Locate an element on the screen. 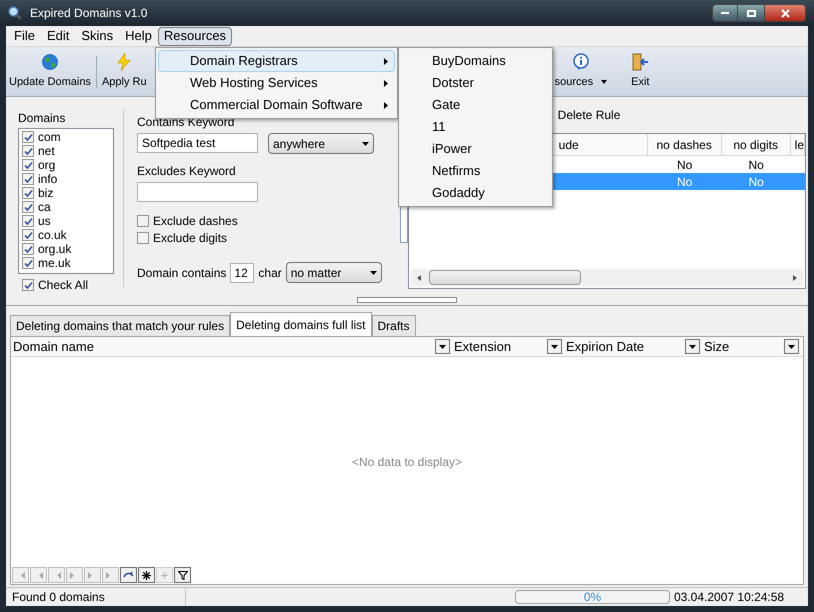 Image resolution: width=814 pixels, height=612 pixels. menu-entry: Domain Registrars is located at coordinates (276, 61).